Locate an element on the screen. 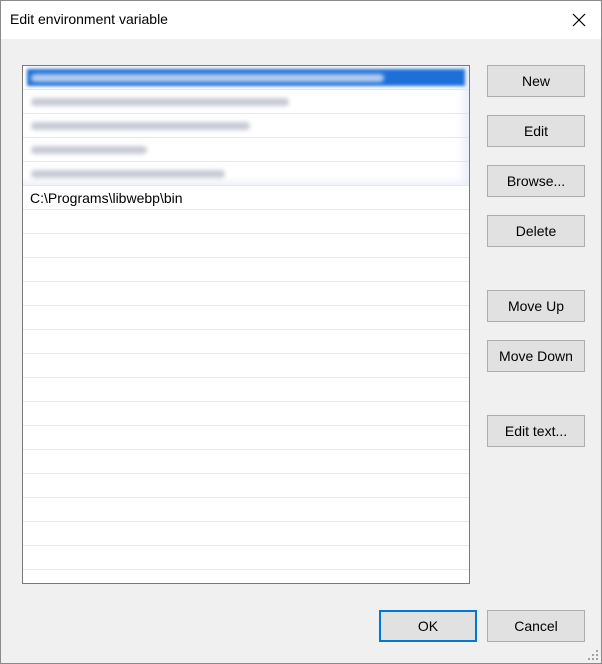 Image resolution: width=602 pixels, height=664 pixels. move-down-button: Move Down is located at coordinates (536, 356).